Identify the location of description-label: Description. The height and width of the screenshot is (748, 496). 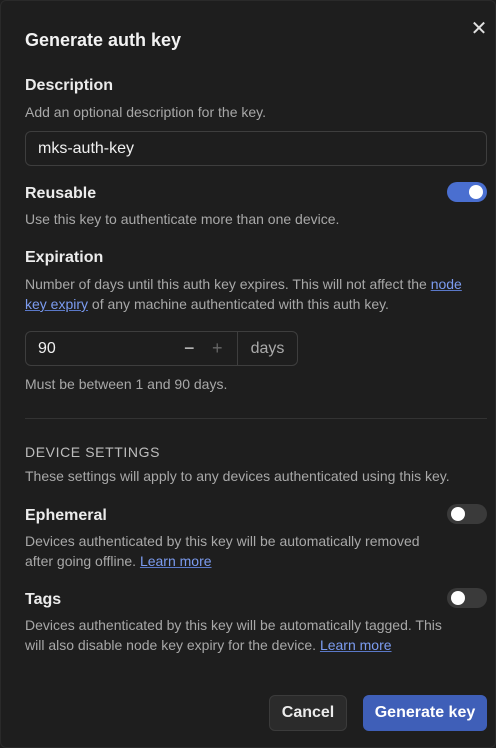
(69, 85).